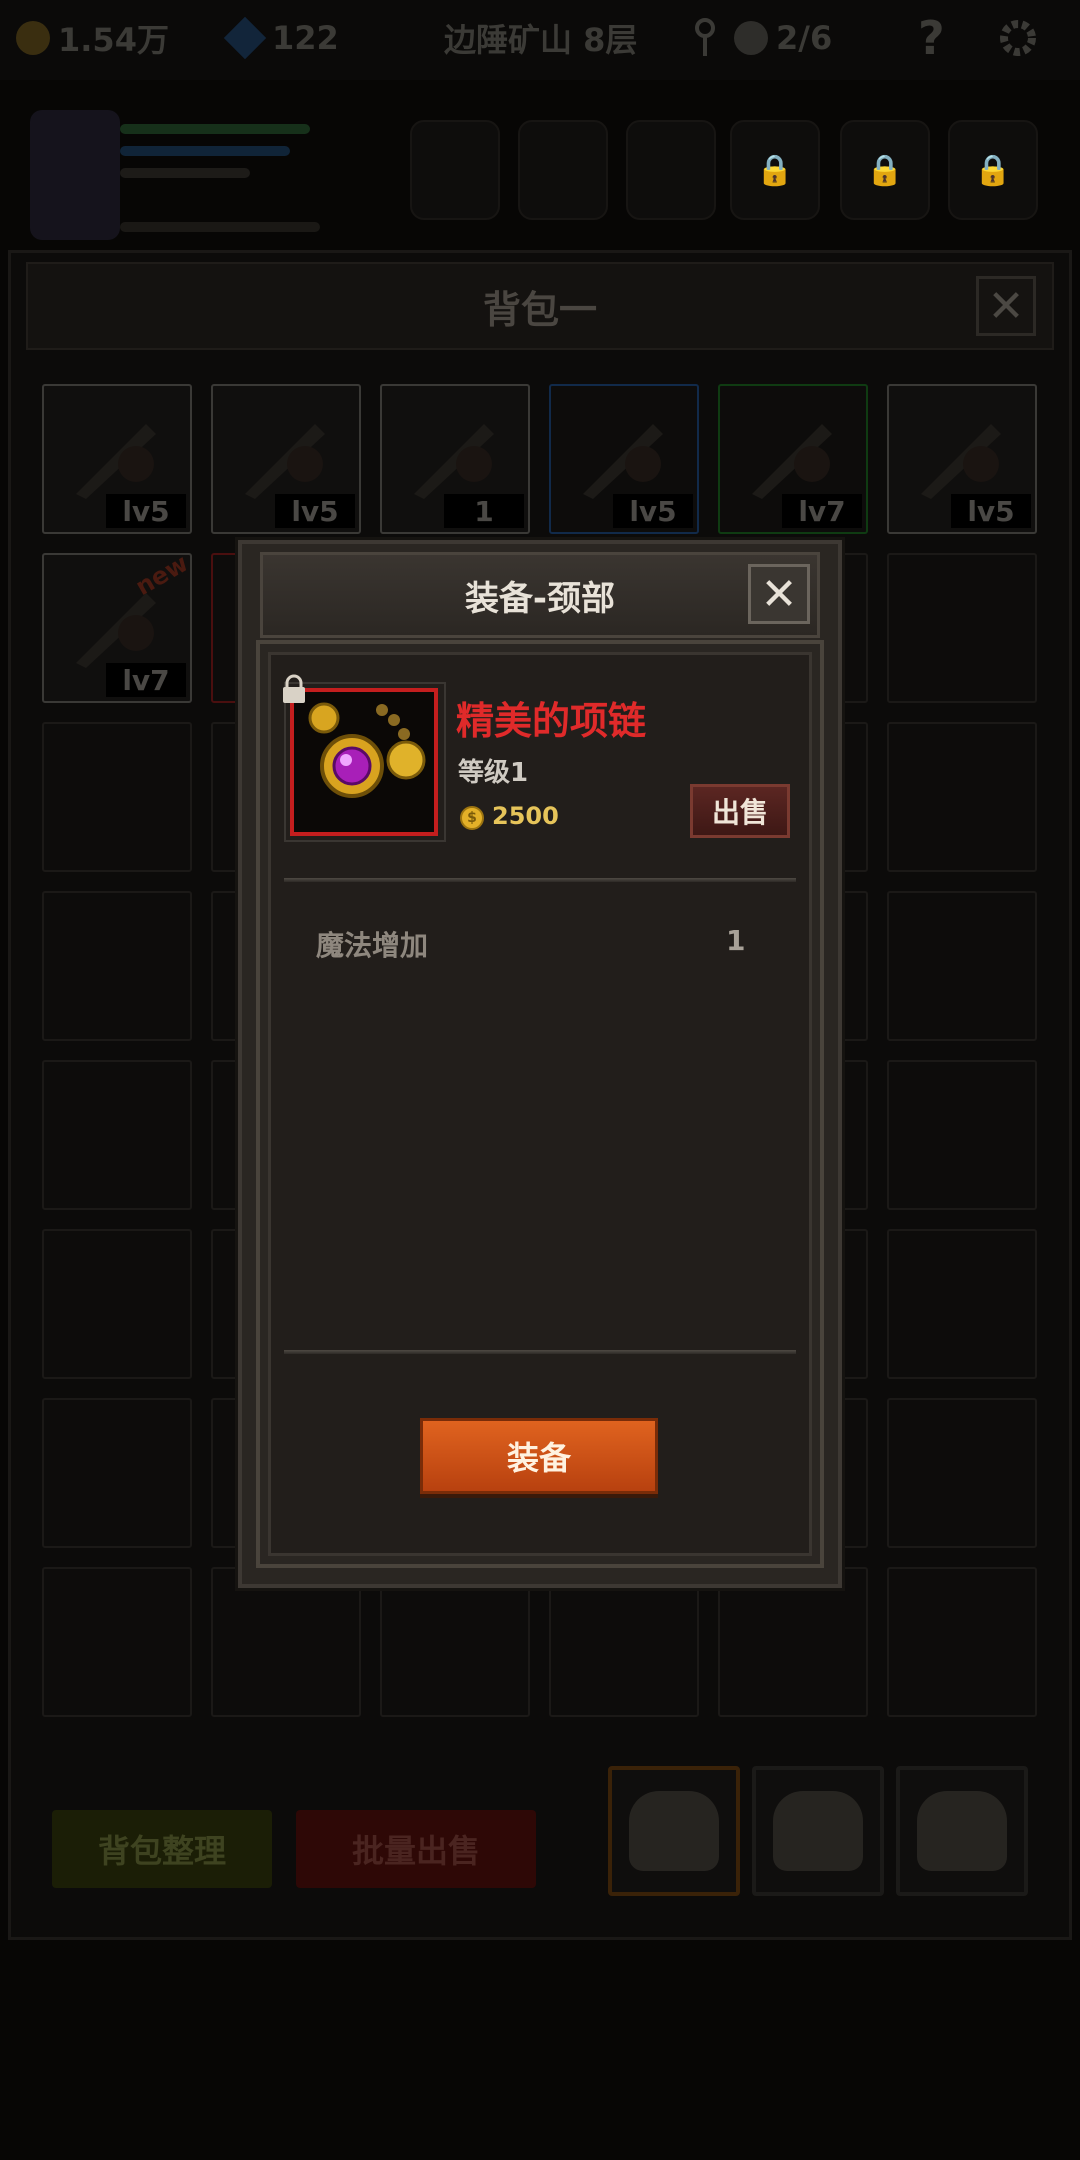  I want to click on hero-xp-bar, so click(185, 173).